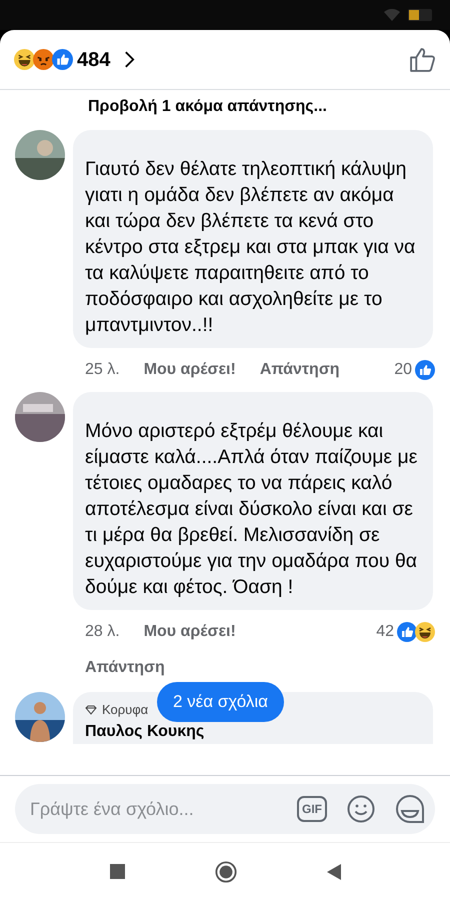 The width and height of the screenshot is (450, 900). Describe the element at coordinates (385, 632) in the screenshot. I see `comment-reaction-count: 42` at that location.